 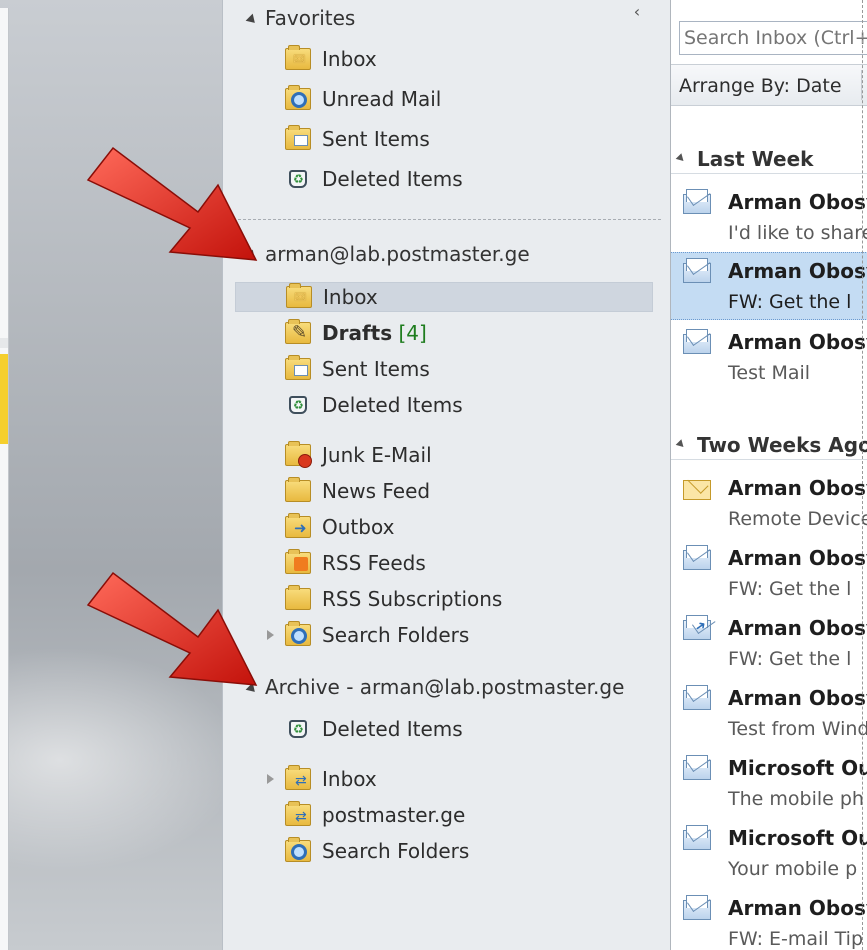 I want to click on folder-label: Junk E-Mail, so click(x=377, y=455).